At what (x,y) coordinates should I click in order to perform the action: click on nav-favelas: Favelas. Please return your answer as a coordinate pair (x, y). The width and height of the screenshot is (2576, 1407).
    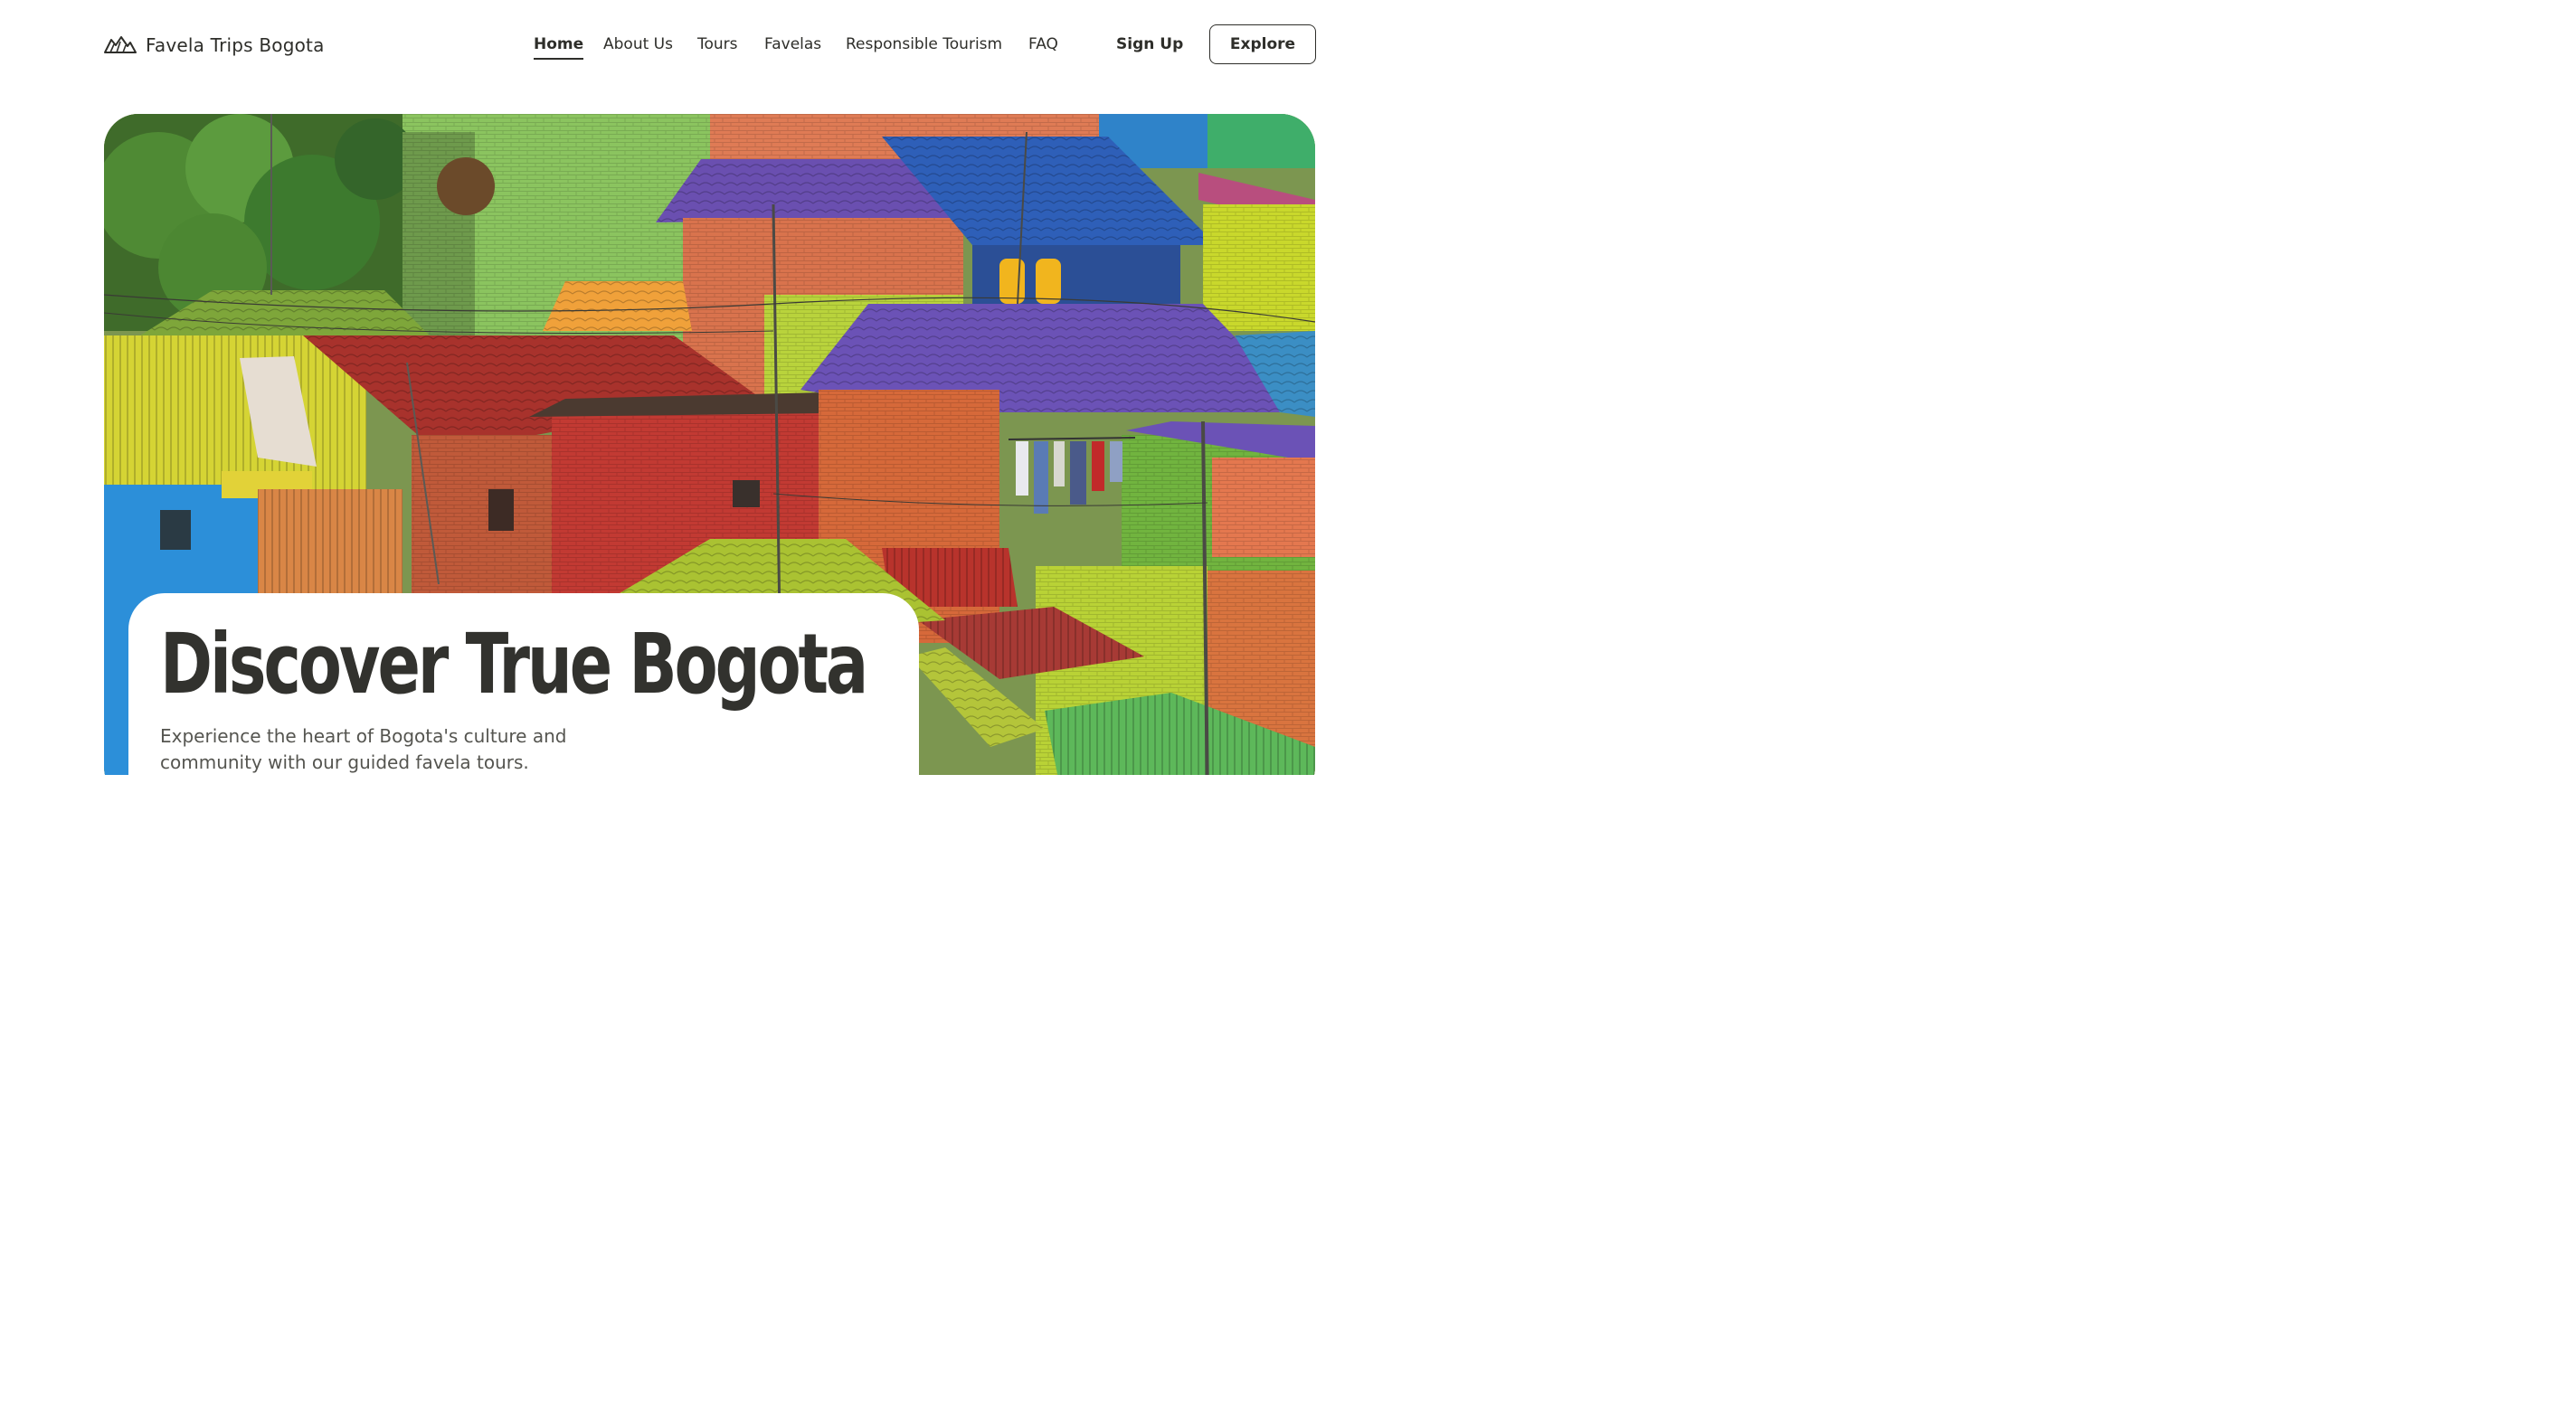
    Looking at the image, I should click on (792, 44).